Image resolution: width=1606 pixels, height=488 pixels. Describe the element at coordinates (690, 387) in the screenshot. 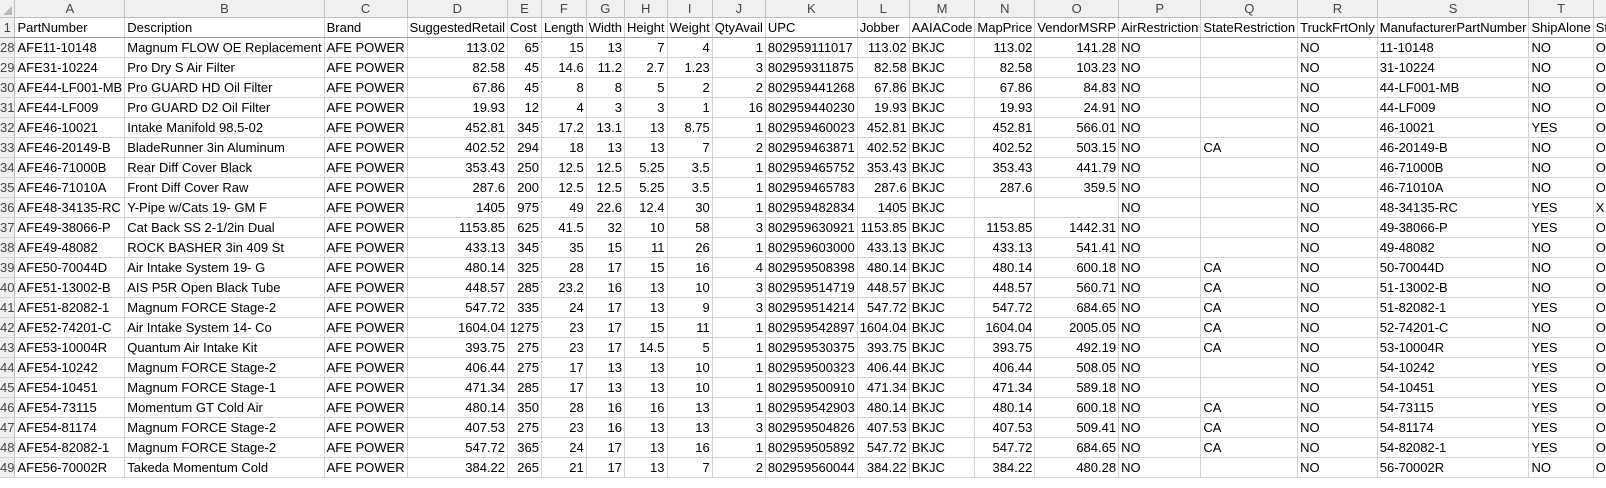

I see `table-cell: 10` at that location.